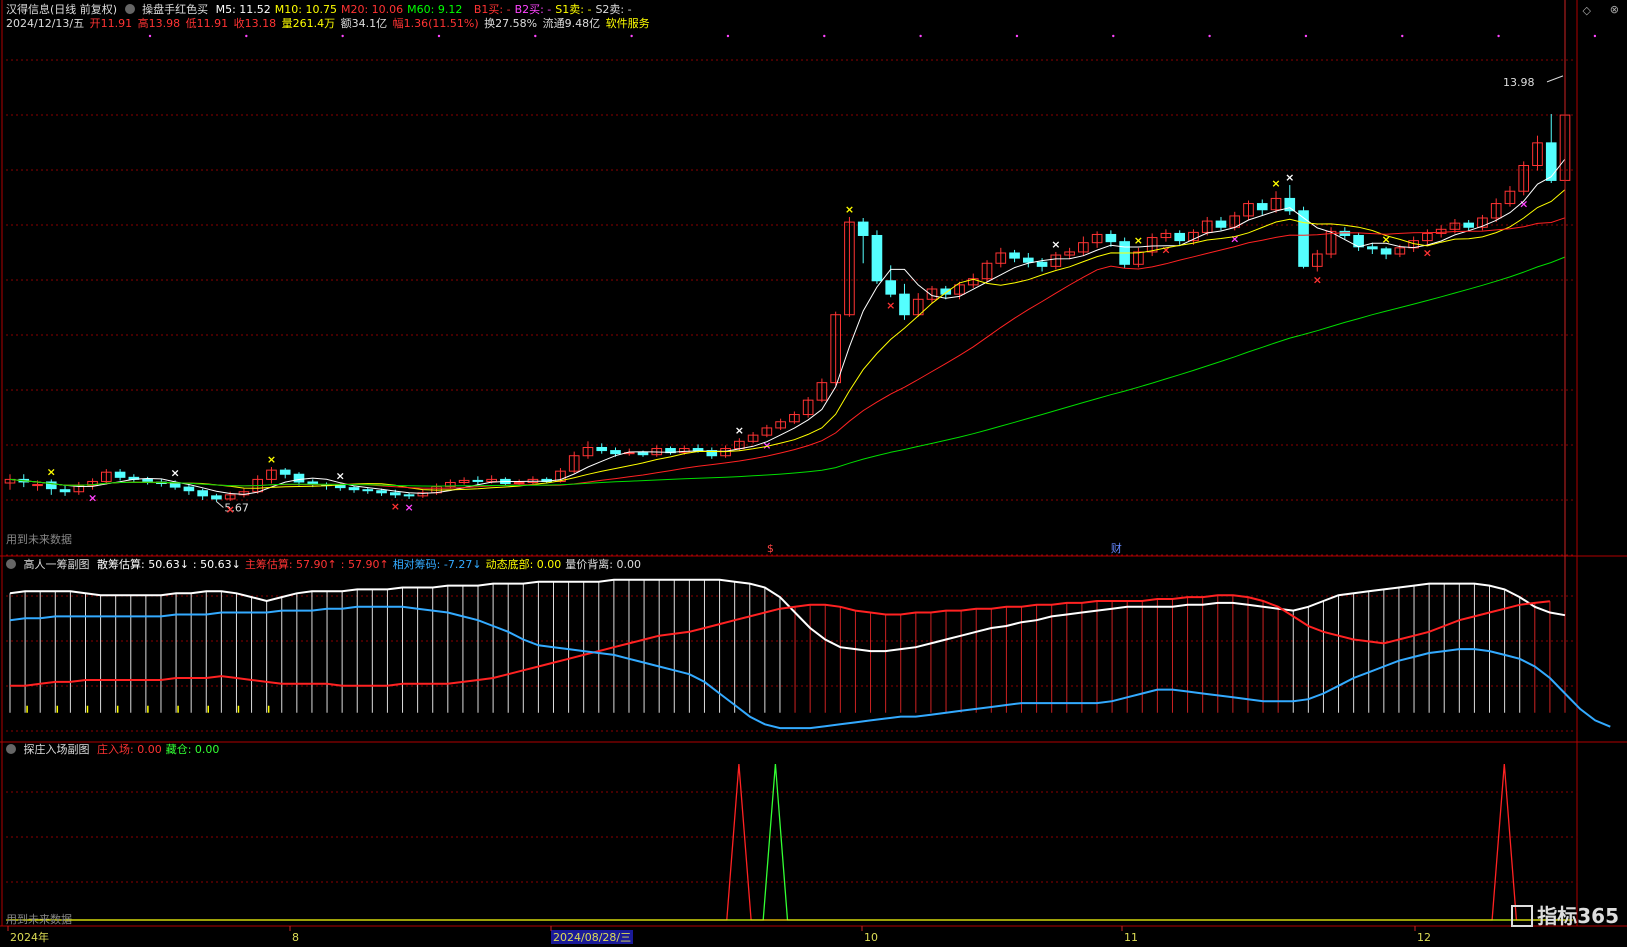 The image size is (1627, 947). What do you see at coordinates (1578, 916) in the screenshot?
I see `brand-text: 指标365` at bounding box center [1578, 916].